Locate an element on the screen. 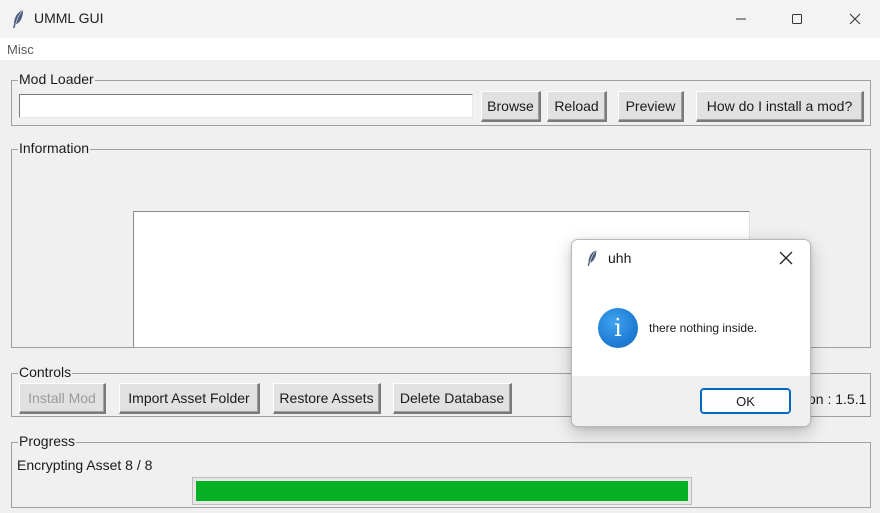  dialog-title-bar: uhh is located at coordinates (691, 259).